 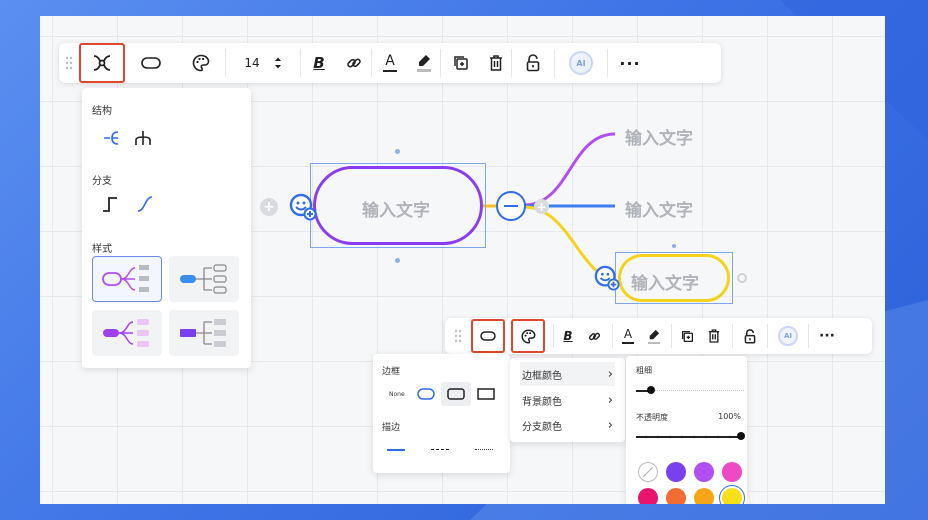 I want to click on border-rounded-option, so click(x=426, y=394).